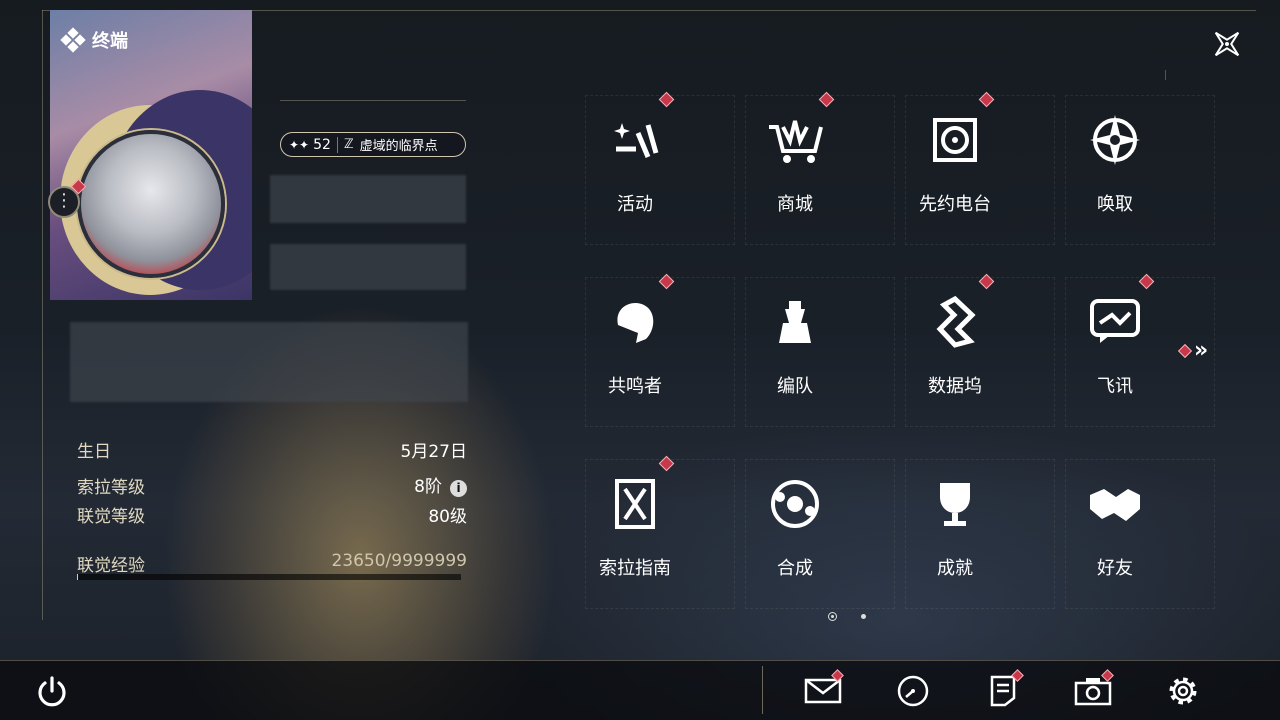 The width and height of the screenshot is (1280, 720). What do you see at coordinates (635, 386) in the screenshot?
I see `menu-item-label: 共鸣者` at bounding box center [635, 386].